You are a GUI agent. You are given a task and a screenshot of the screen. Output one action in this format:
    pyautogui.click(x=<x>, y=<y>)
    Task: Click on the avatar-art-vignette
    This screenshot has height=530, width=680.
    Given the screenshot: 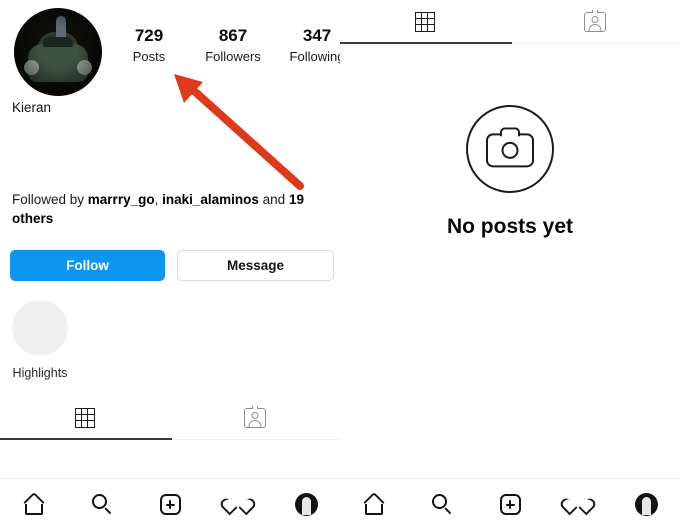 What is the action you would take?
    pyautogui.click(x=58, y=52)
    